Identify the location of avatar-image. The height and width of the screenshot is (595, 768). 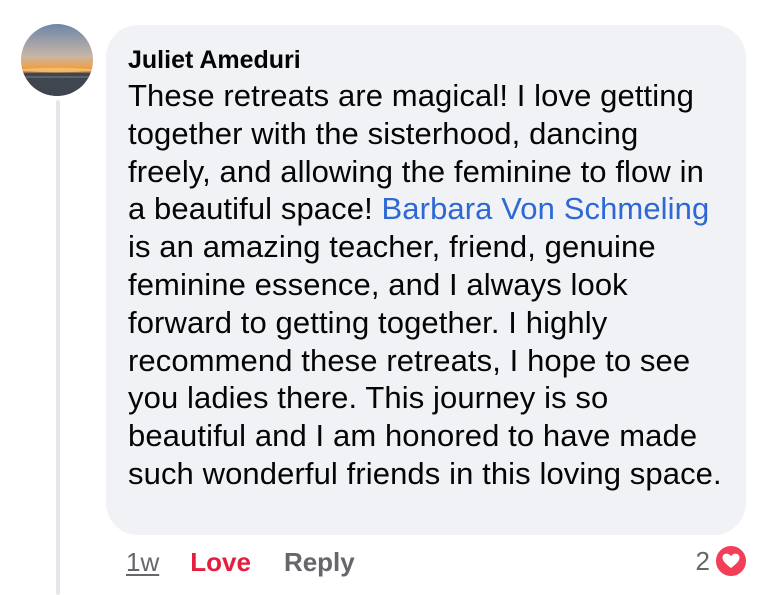
(57, 60).